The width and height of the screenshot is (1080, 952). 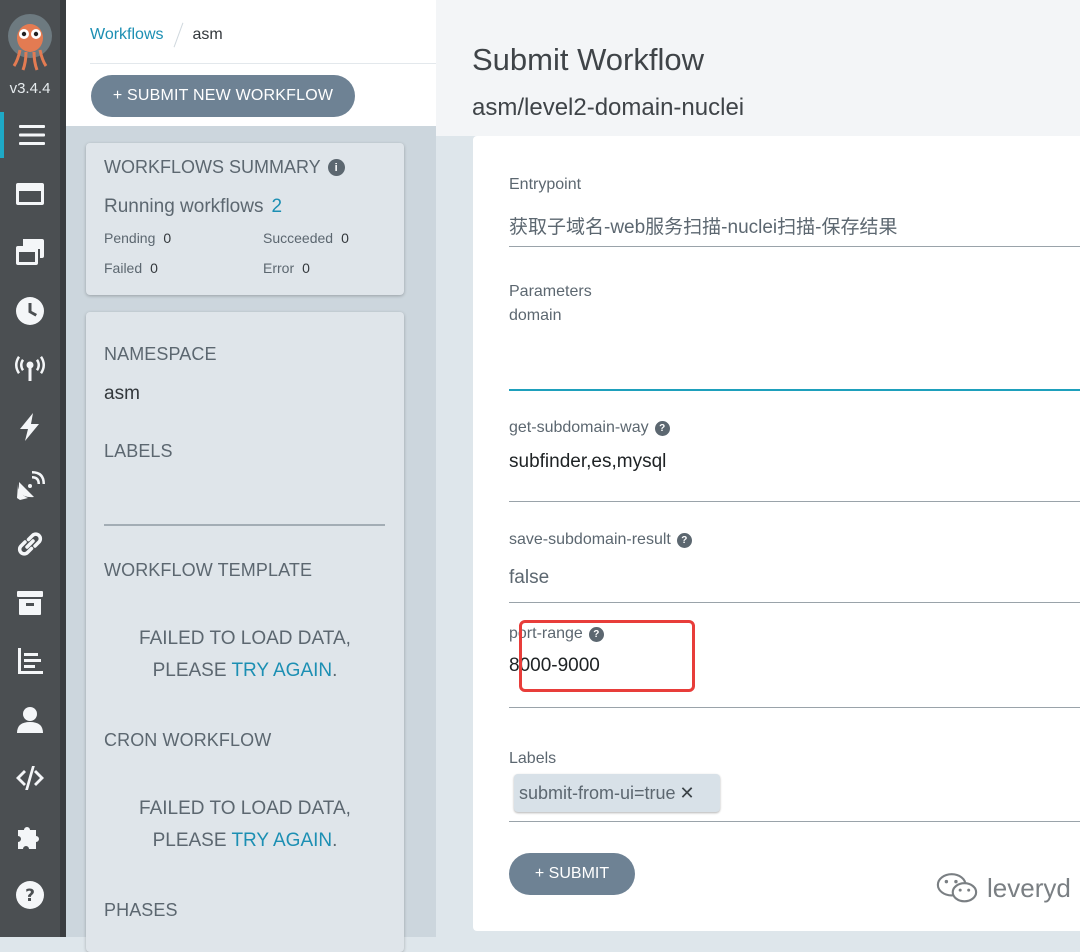 I want to click on error-stat: Error 0, so click(x=286, y=268).